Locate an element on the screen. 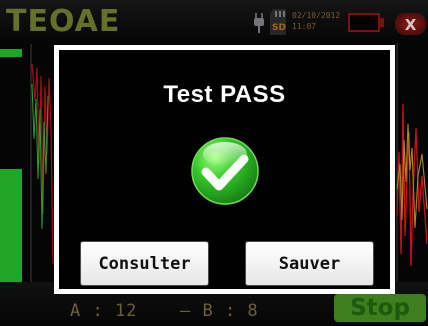  result-b: – B : 8 is located at coordinates (219, 311).